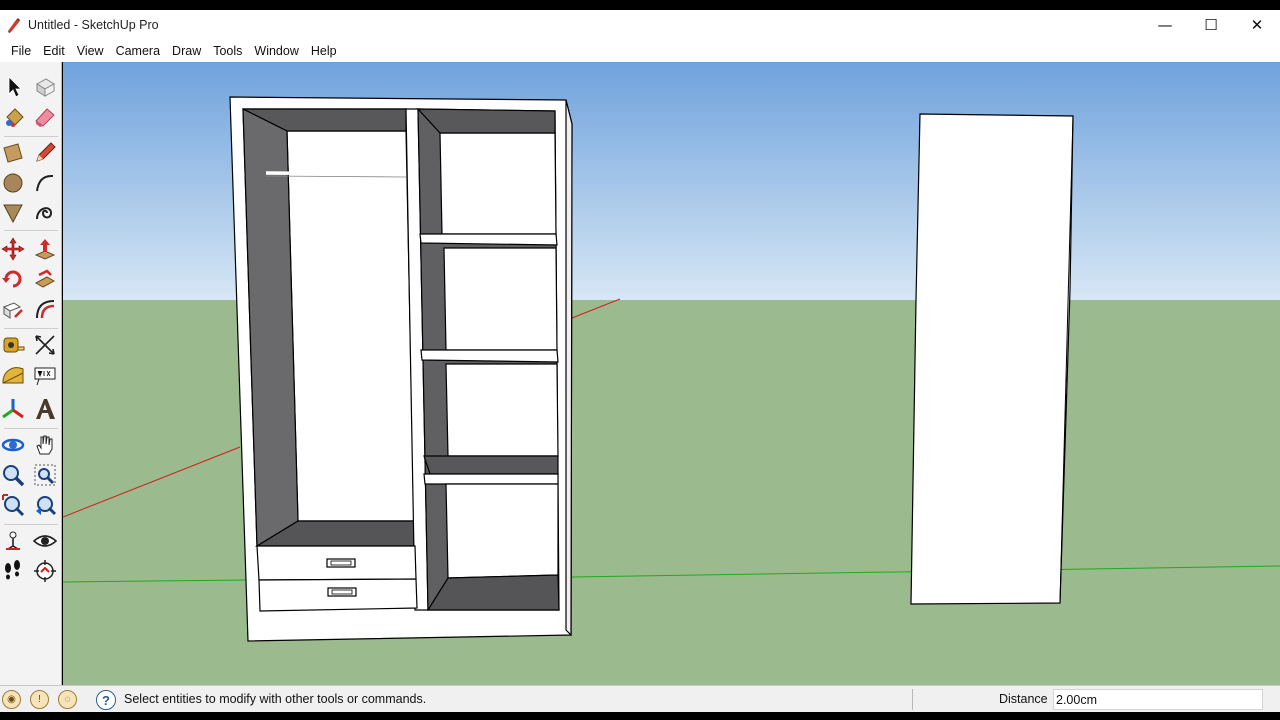  I want to click on zoom-window-button, so click(45, 475).